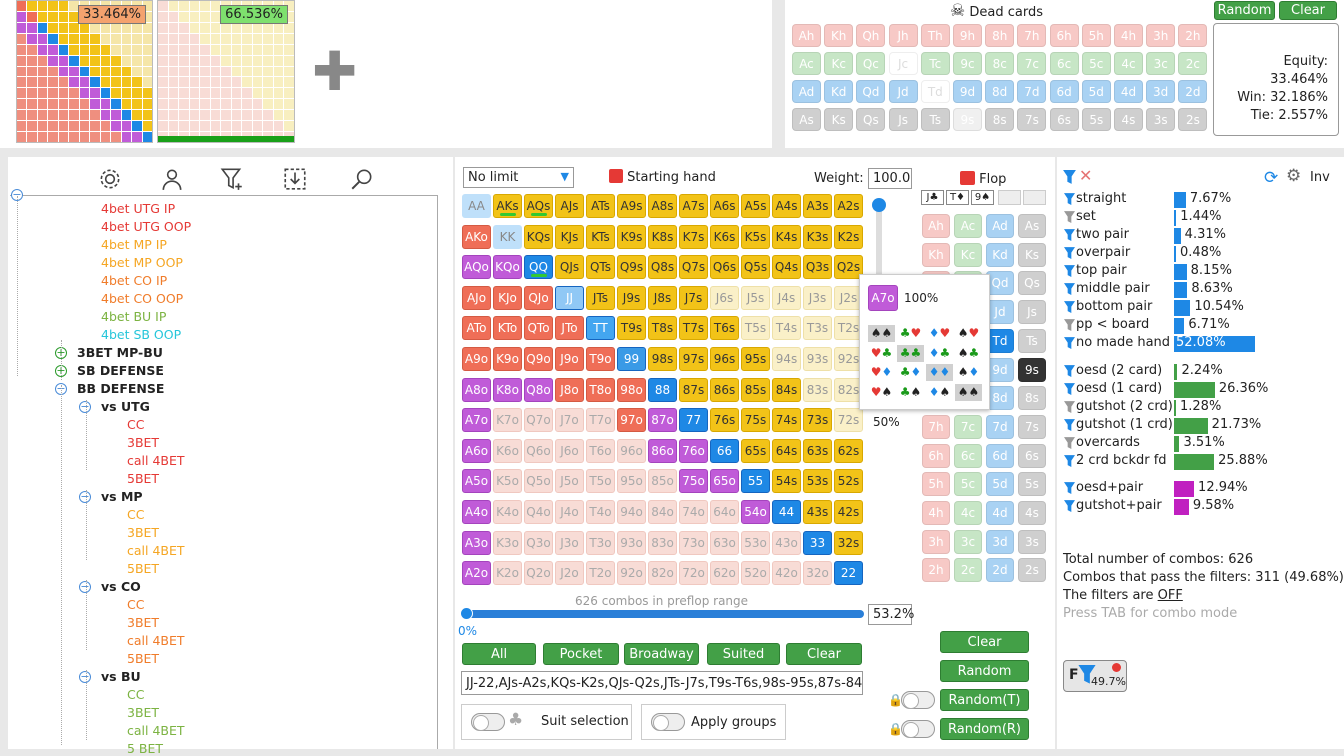  Describe the element at coordinates (668, 722) in the screenshot. I see `apply-groups-toggle` at that location.